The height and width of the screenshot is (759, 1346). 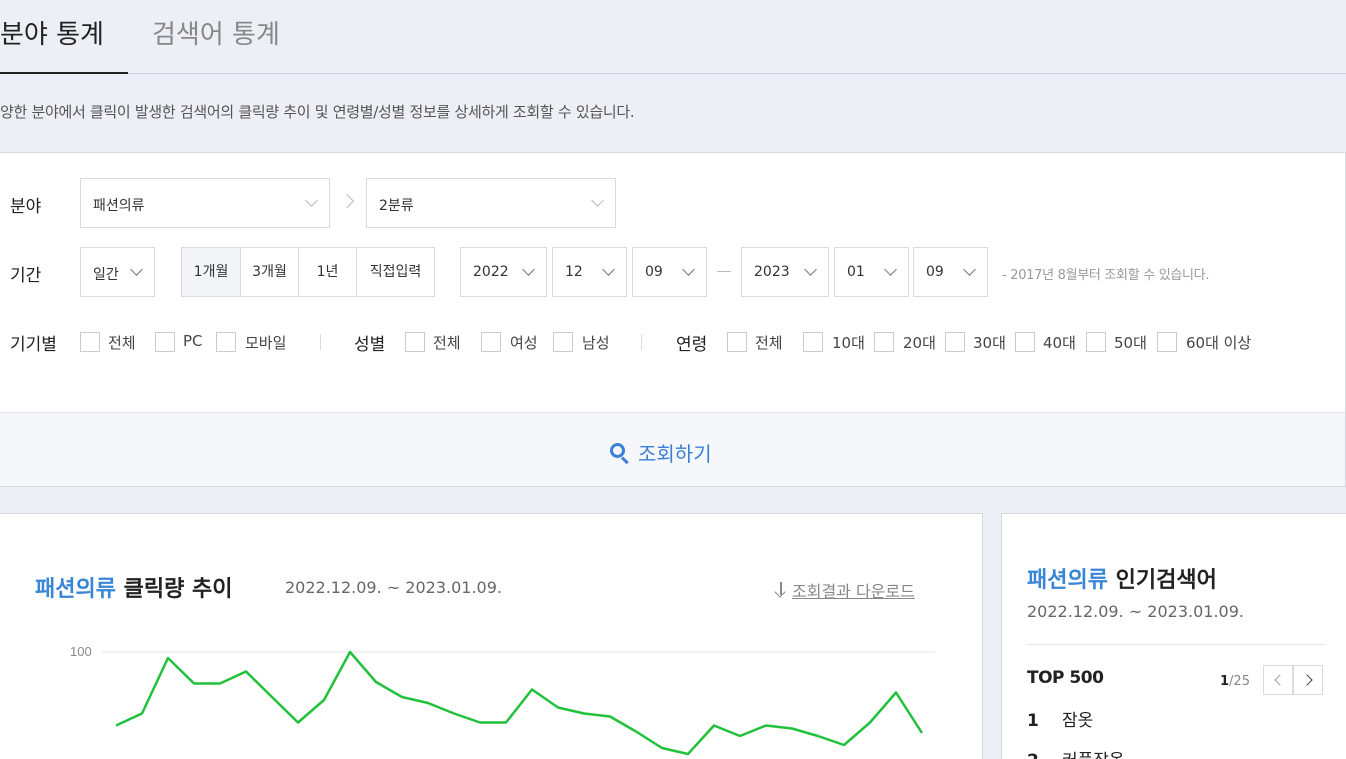 I want to click on tab-keyword-stats: 검색어 통계, so click(x=216, y=44).